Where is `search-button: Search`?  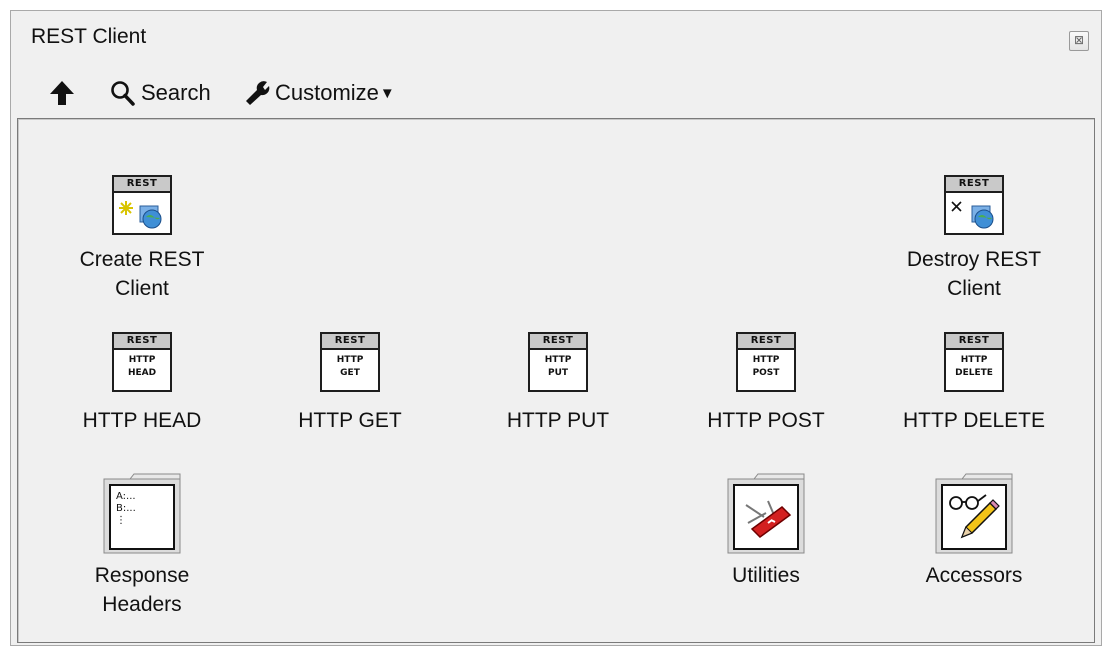
search-button: Search is located at coordinates (160, 93).